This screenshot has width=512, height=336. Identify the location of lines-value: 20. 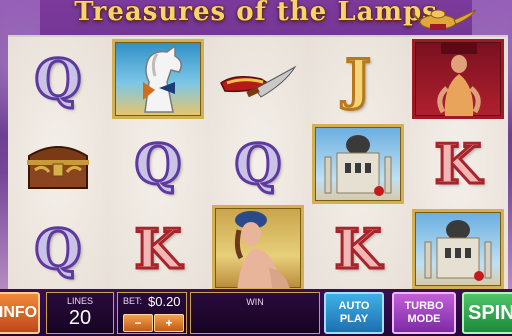
(80, 318).